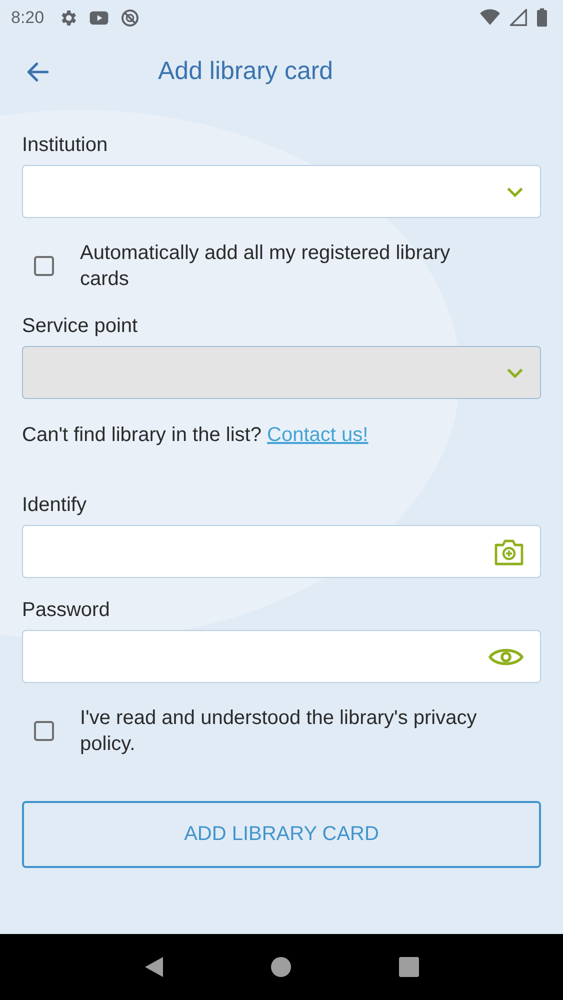 Image resolution: width=563 pixels, height=1000 pixels. I want to click on contact-link: Contact us!, so click(317, 435).